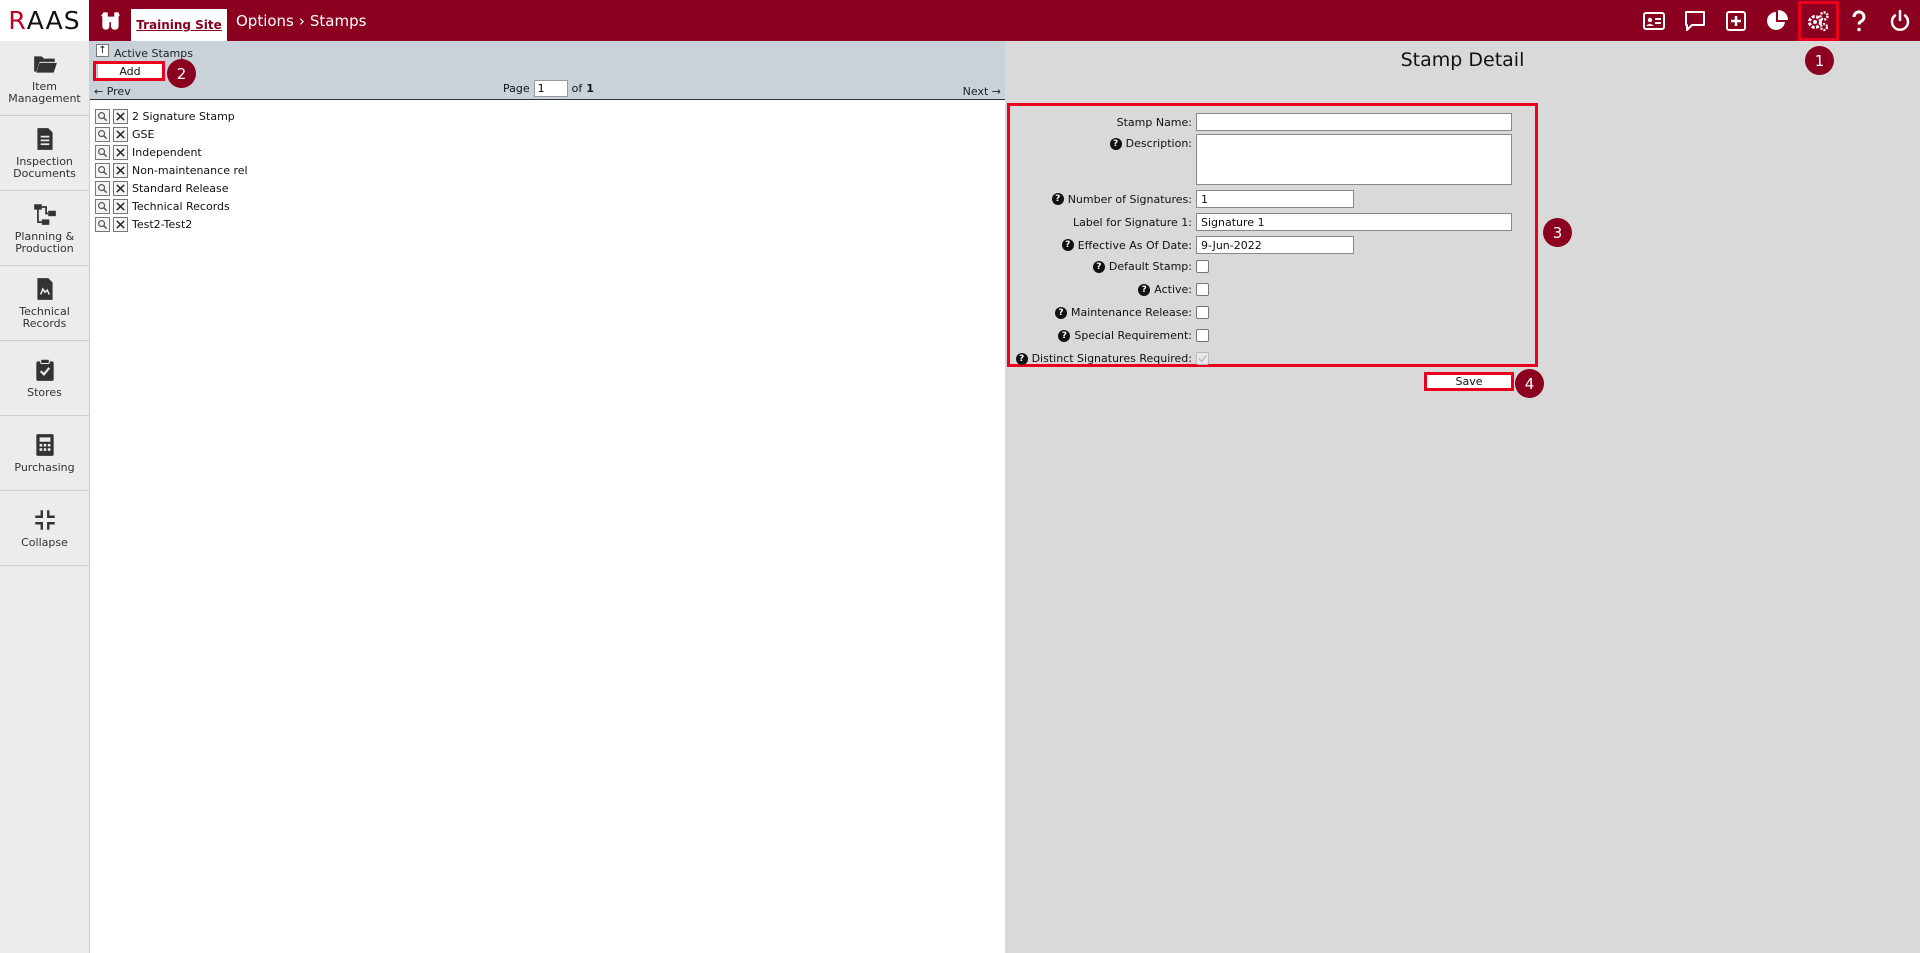 The height and width of the screenshot is (953, 1920). What do you see at coordinates (265, 21) in the screenshot?
I see `breadcrumb-options: Options` at bounding box center [265, 21].